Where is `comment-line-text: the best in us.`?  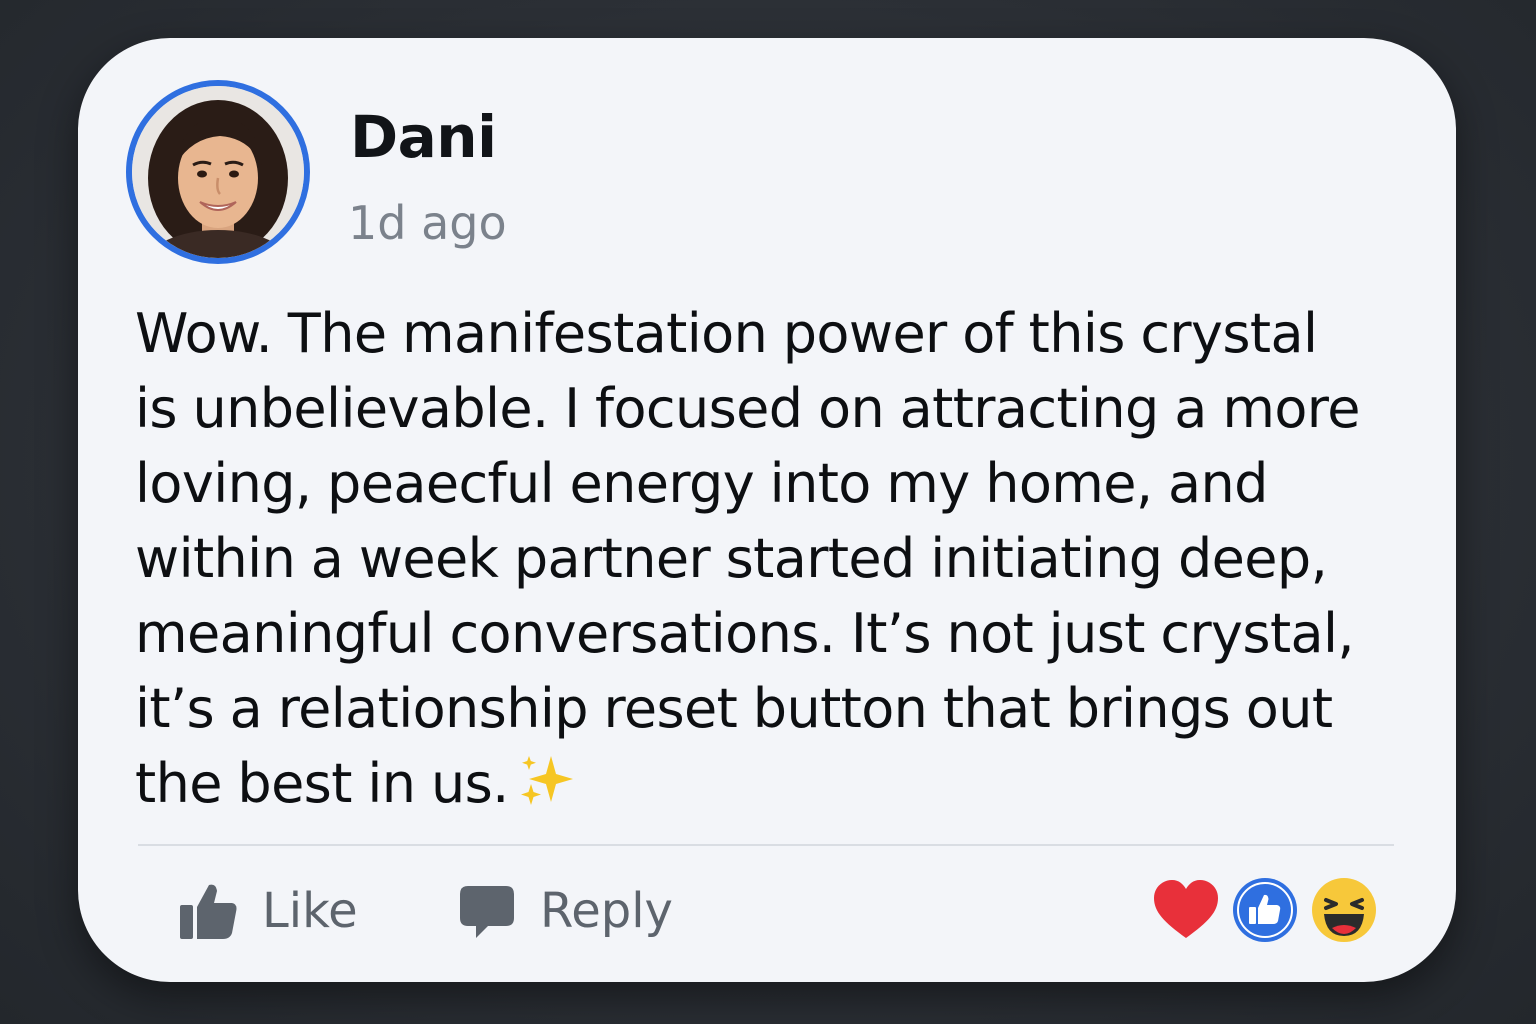 comment-line-text: the best in us. is located at coordinates (322, 783).